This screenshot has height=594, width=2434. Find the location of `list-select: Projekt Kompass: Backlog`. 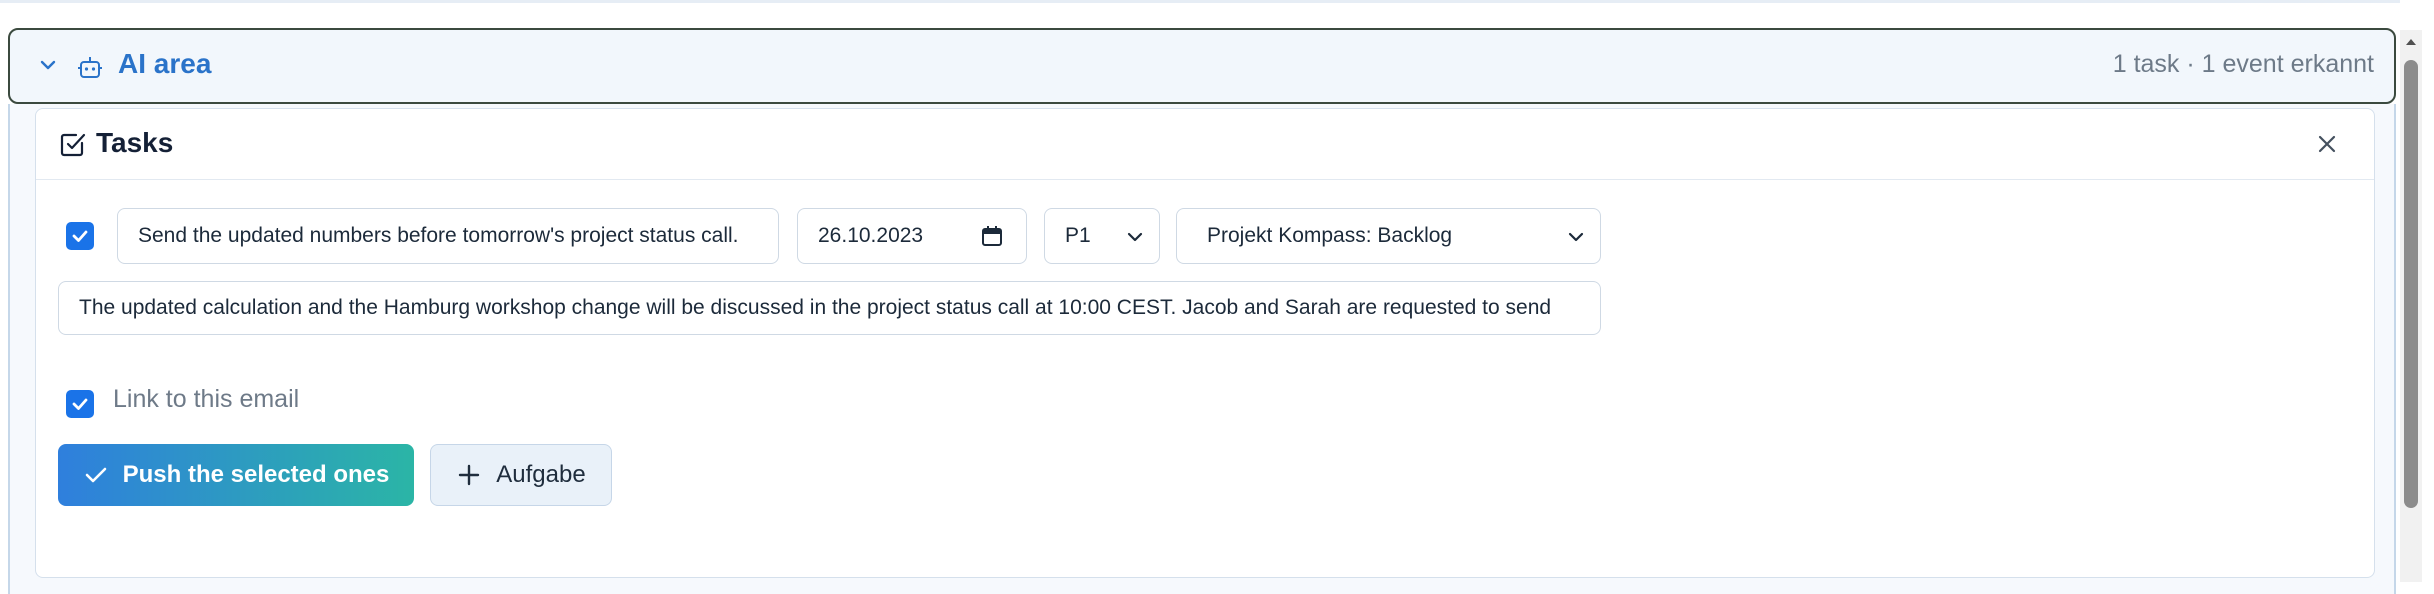

list-select: Projekt Kompass: Backlog is located at coordinates (1388, 236).